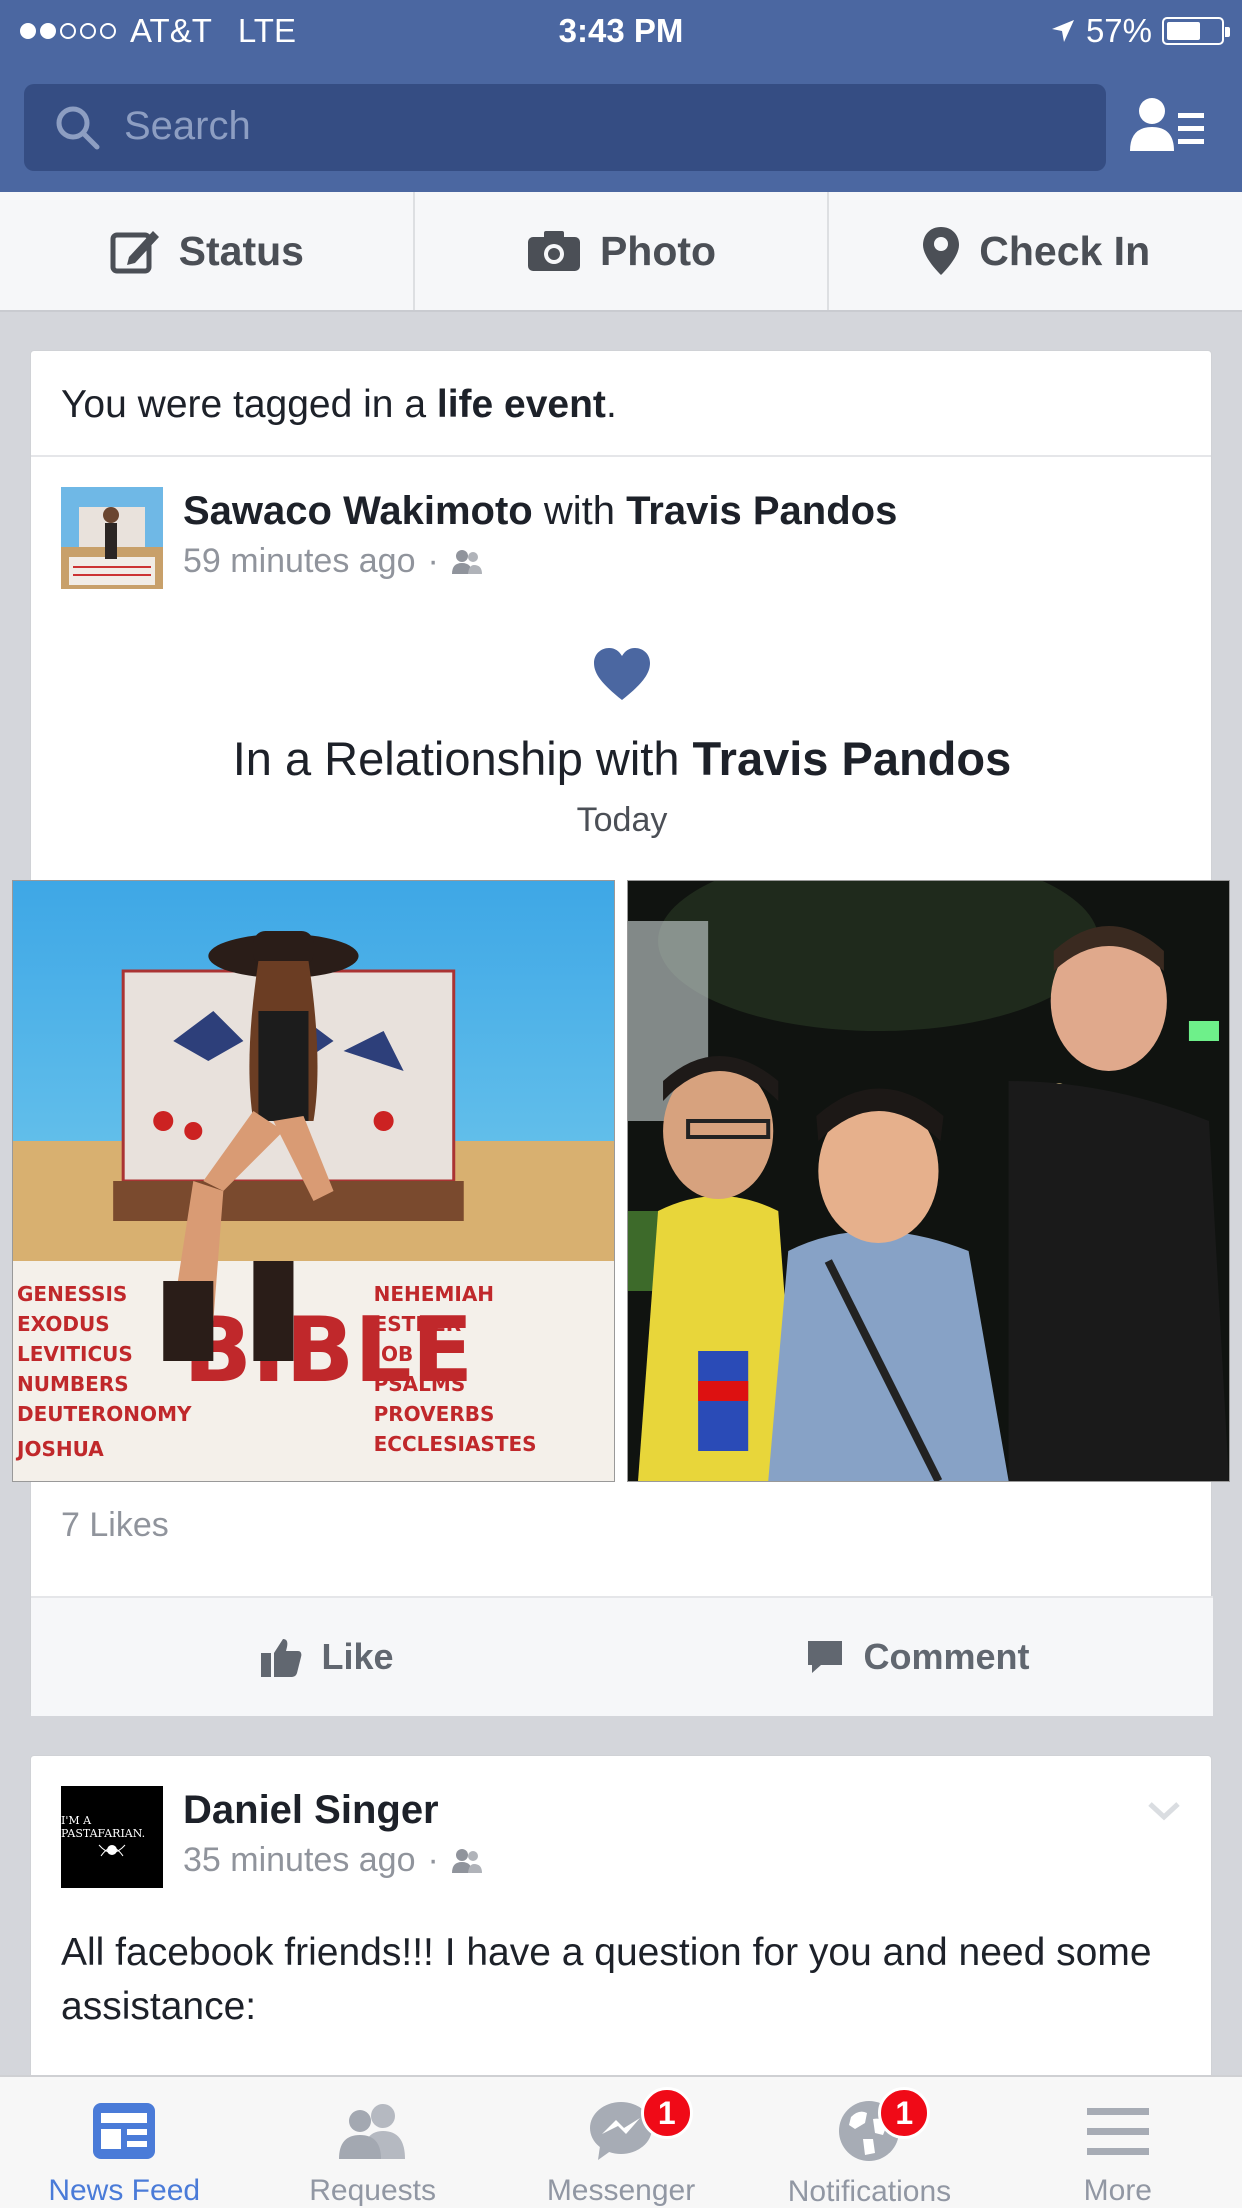  What do you see at coordinates (904, 2113) in the screenshot?
I see `notifications-badge: 1` at bounding box center [904, 2113].